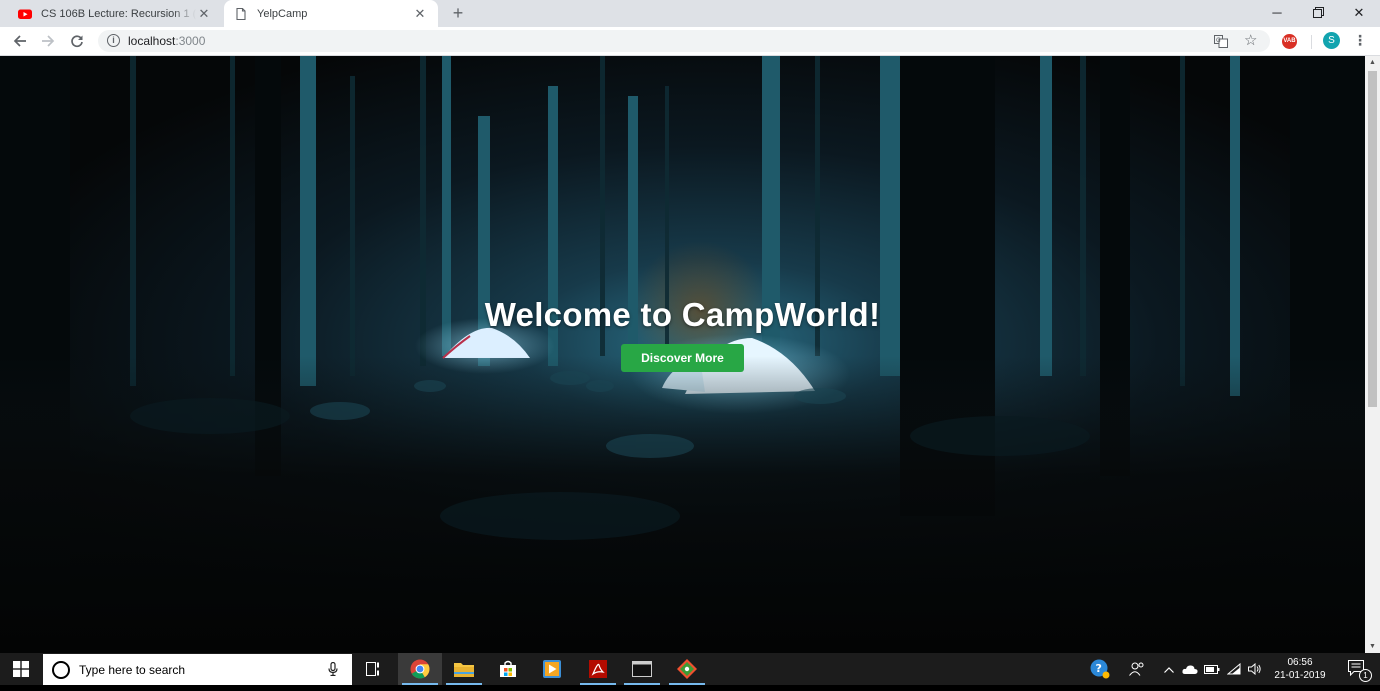 The image size is (1380, 691). I want to click on start-button, so click(21, 669).